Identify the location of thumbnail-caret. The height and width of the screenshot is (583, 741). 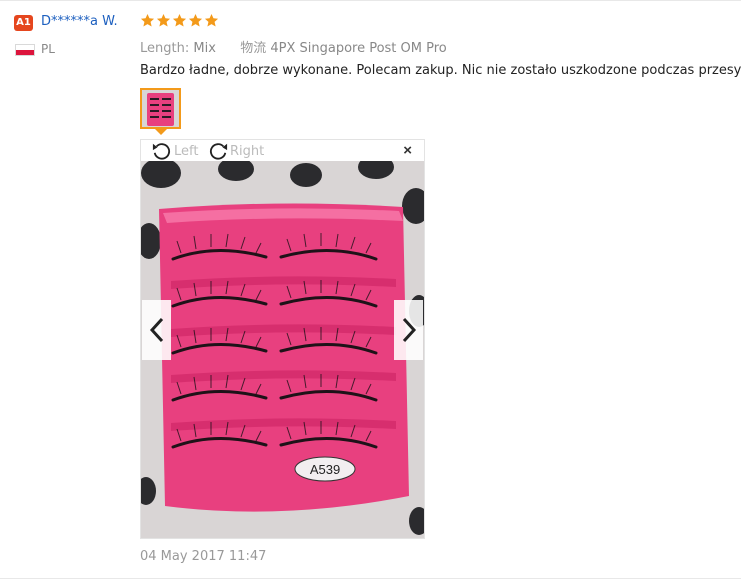
(161, 132).